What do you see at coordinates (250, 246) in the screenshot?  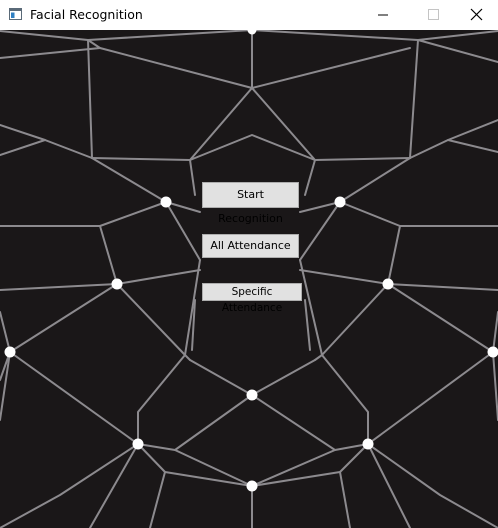 I see `all-attendance-button: All Attendance` at bounding box center [250, 246].